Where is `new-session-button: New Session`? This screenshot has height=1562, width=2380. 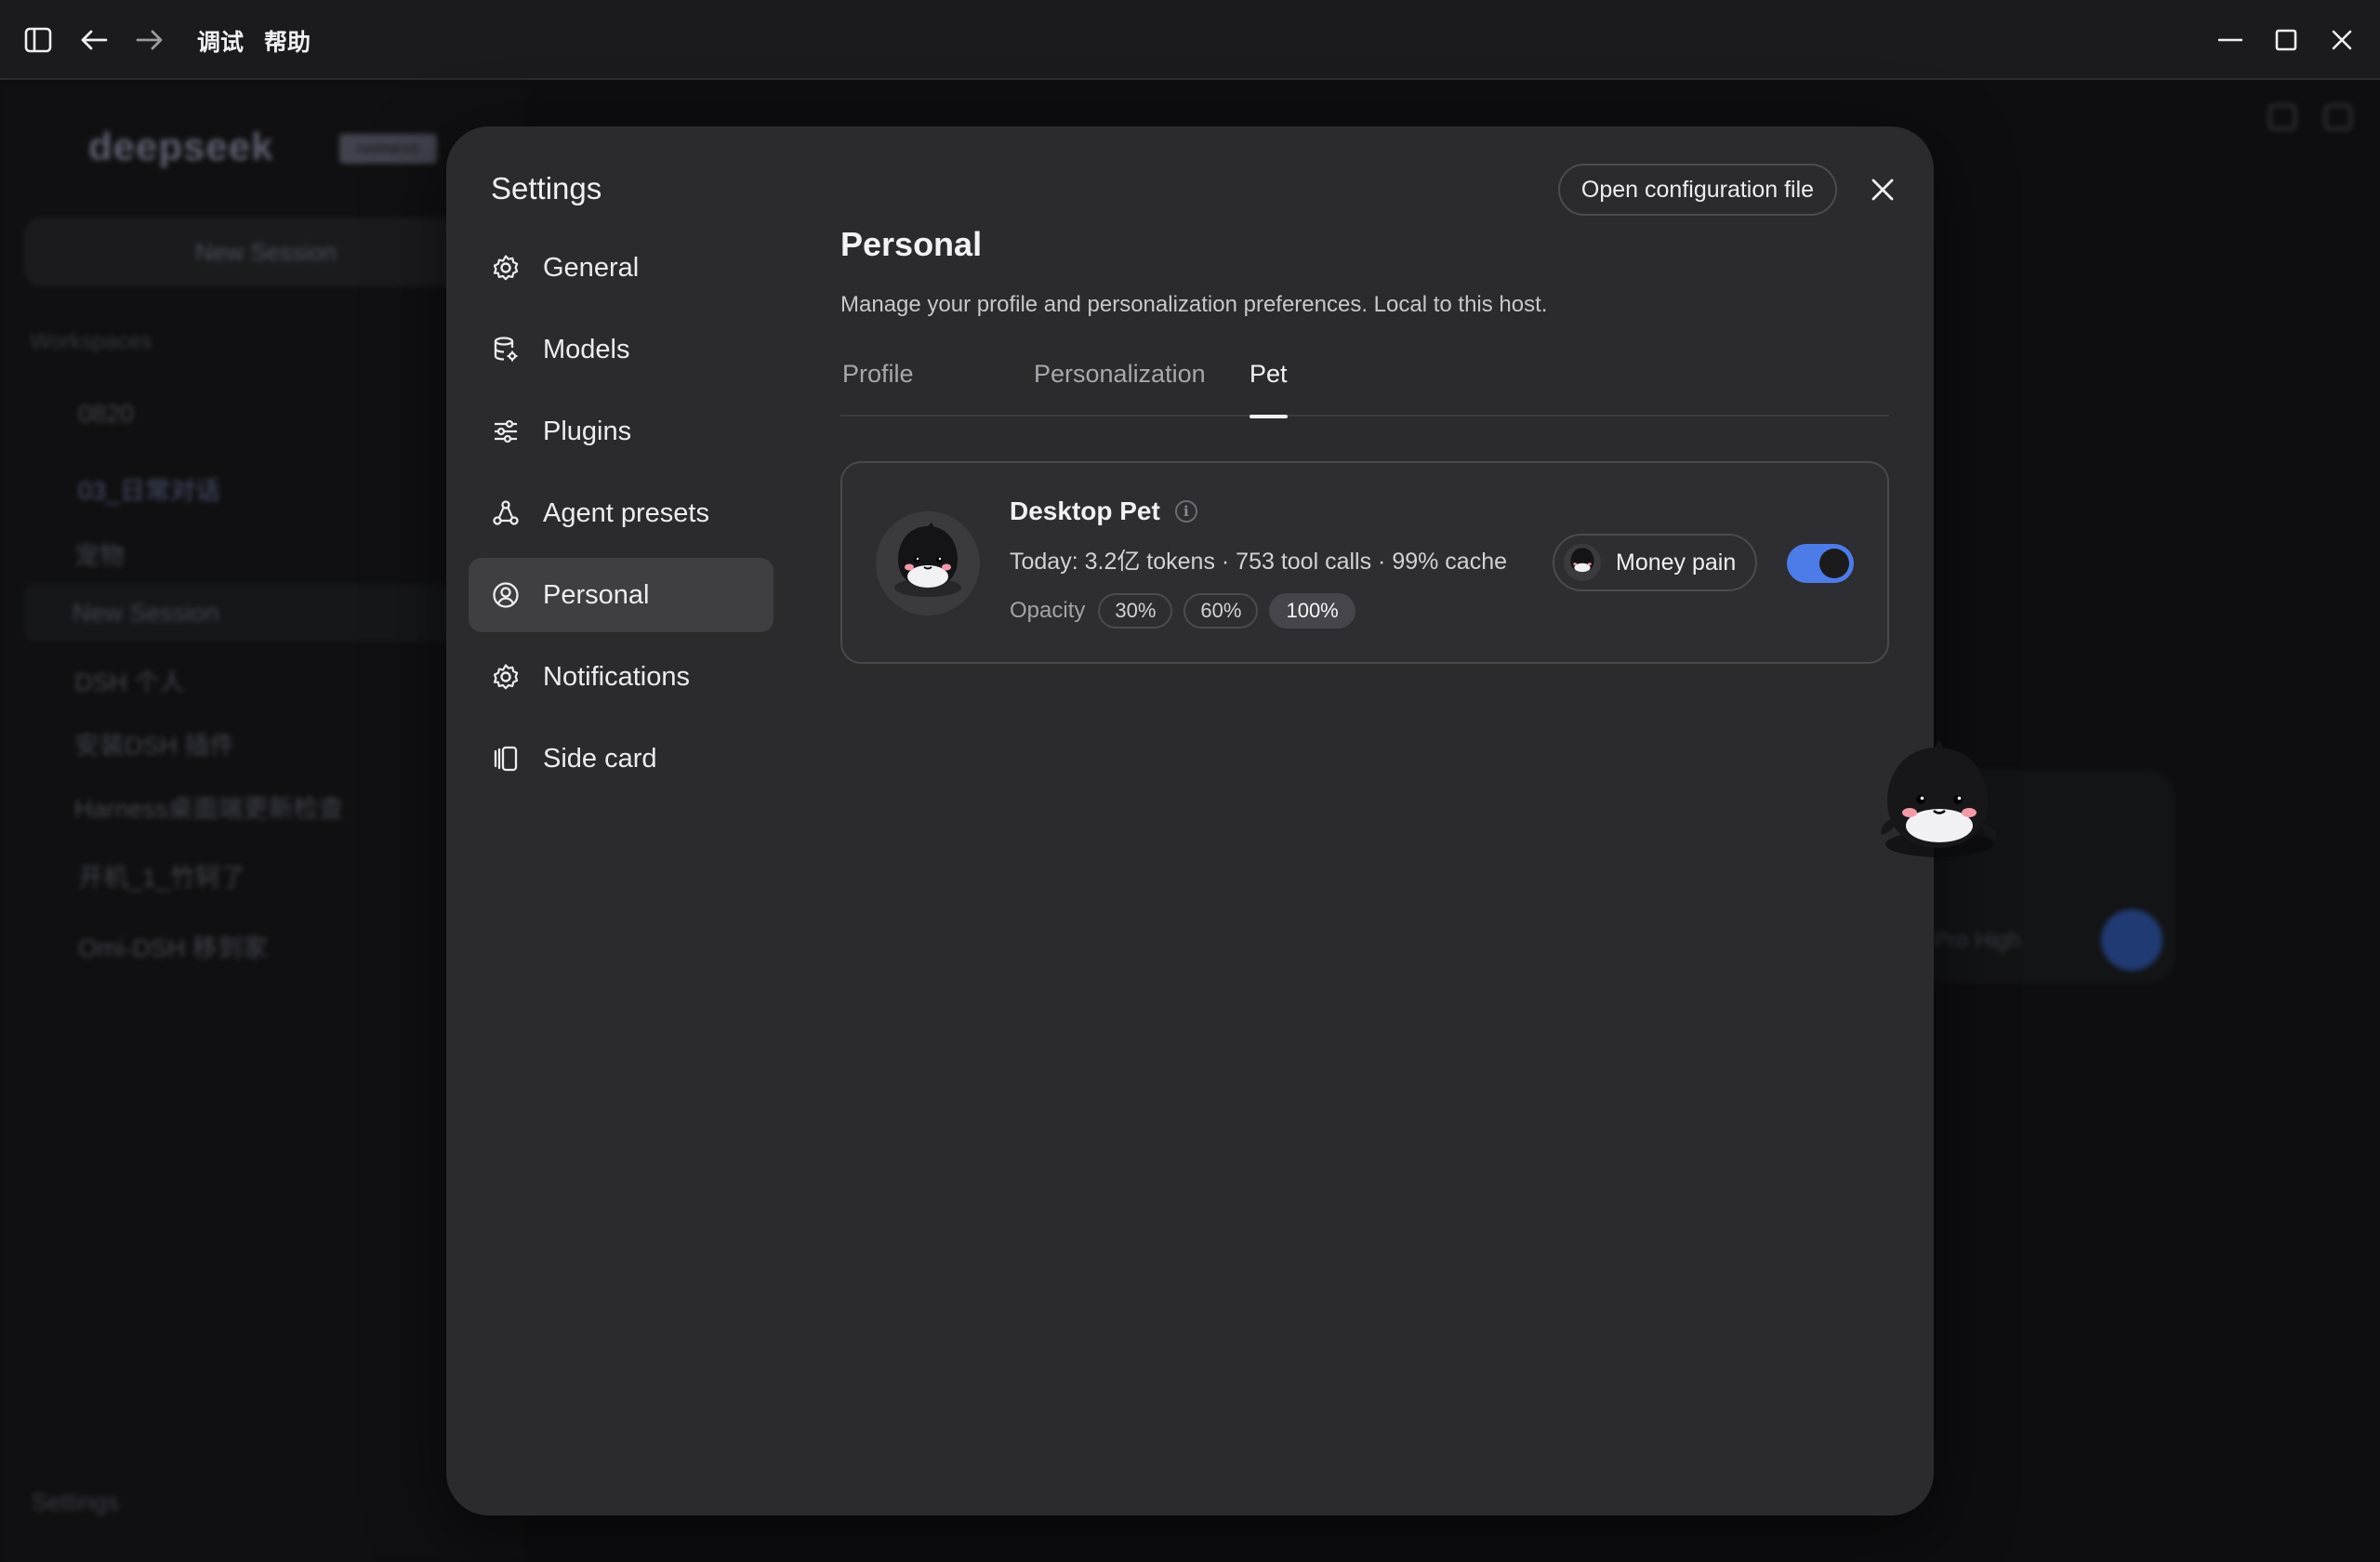 new-session-button: New Session is located at coordinates (266, 252).